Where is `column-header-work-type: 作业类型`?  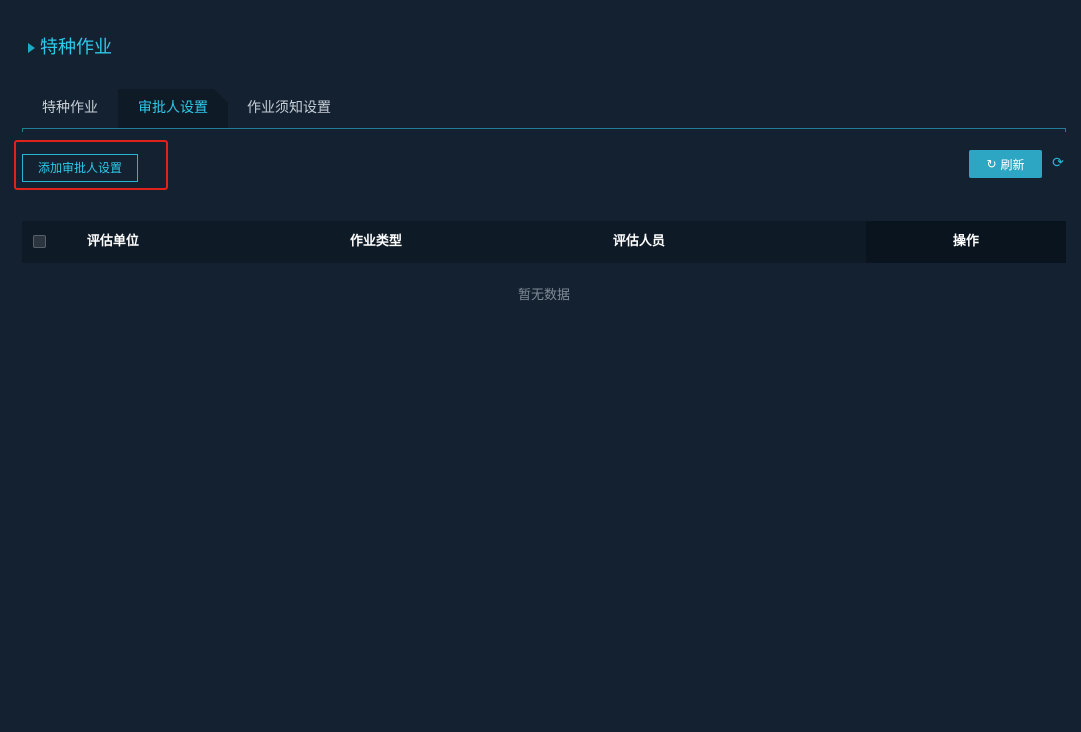 column-header-work-type: 作业类型 is located at coordinates (376, 241).